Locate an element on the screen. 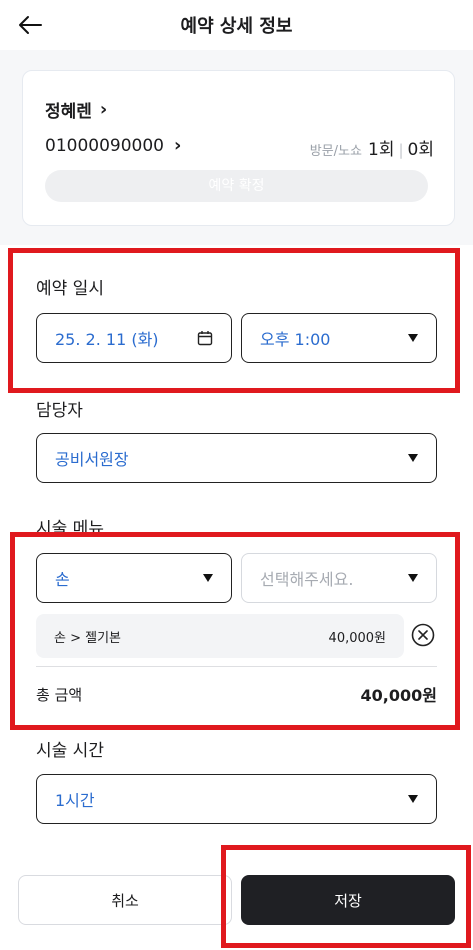 Image resolution: width=473 pixels, height=950 pixels. menu-sub-select: 선택해주세요. is located at coordinates (339, 578).